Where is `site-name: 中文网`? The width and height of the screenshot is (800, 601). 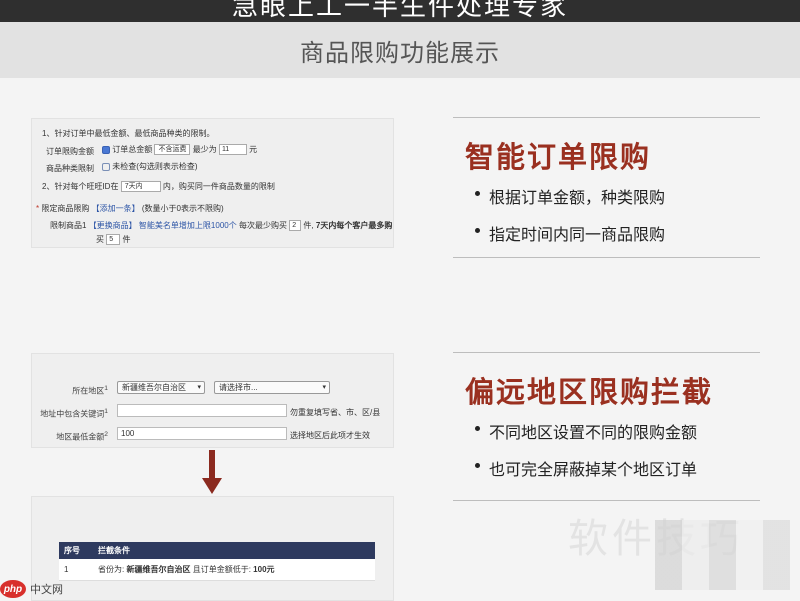
site-name: 中文网 is located at coordinates (46, 590).